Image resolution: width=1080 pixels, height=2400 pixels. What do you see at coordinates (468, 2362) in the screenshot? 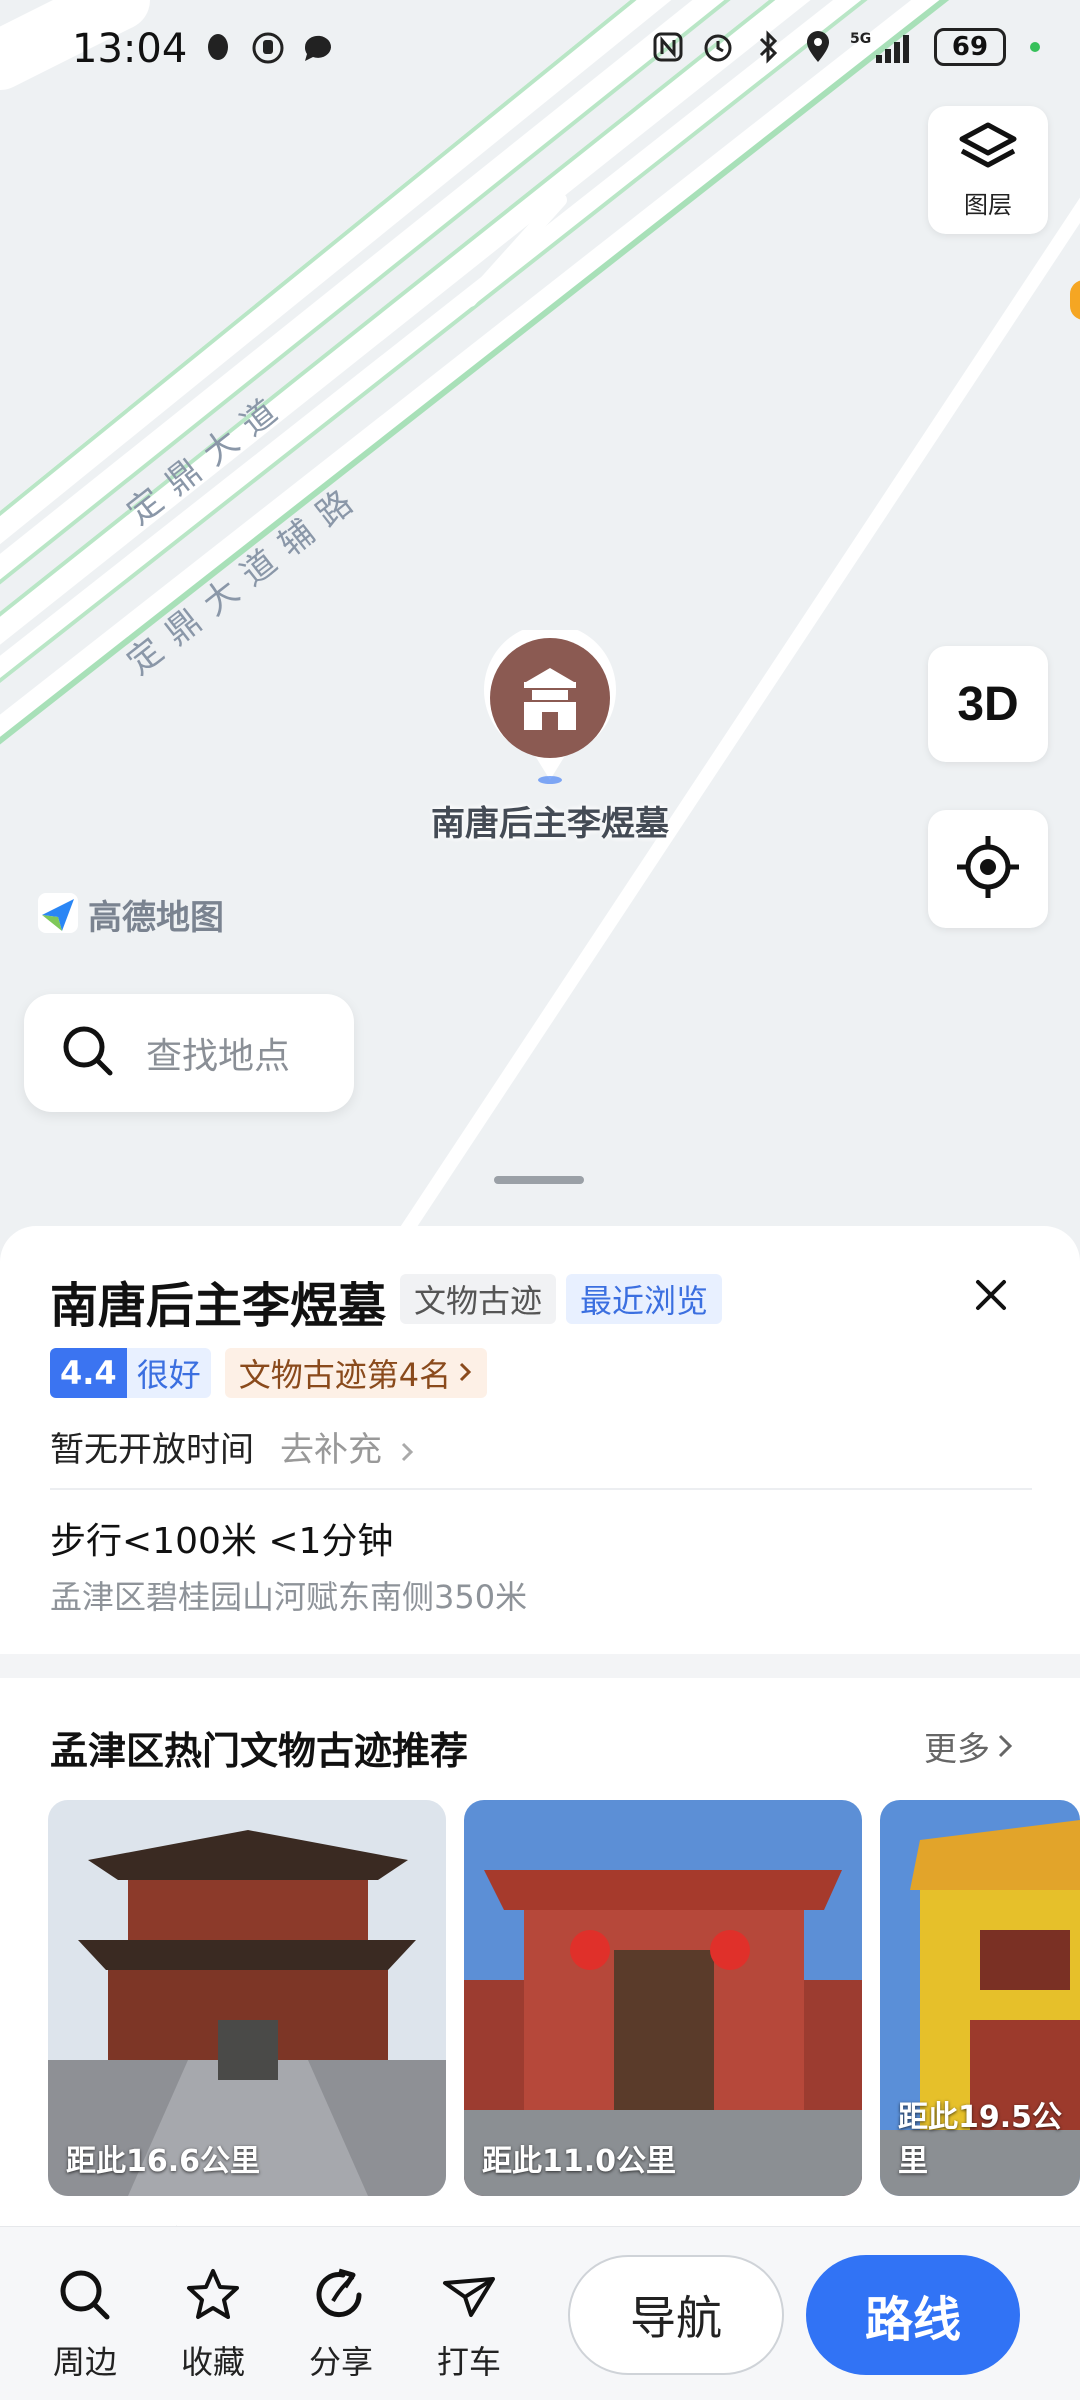
I see `taxi-label: 打车` at bounding box center [468, 2362].